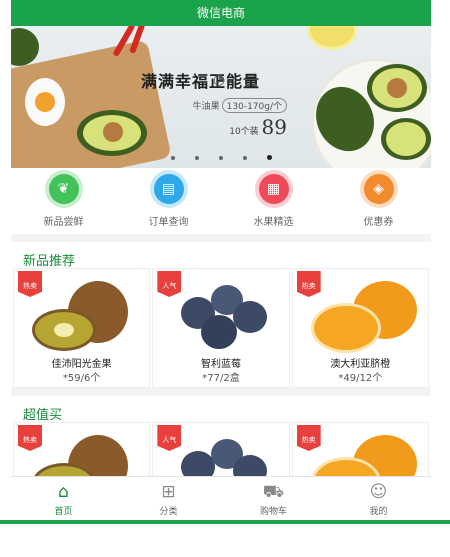  I want to click on quick-nav: ❦ 新品尝鲜 ▤ 订单查询 ▦ 水果精选 ◈ 优惠券, so click(221, 201).